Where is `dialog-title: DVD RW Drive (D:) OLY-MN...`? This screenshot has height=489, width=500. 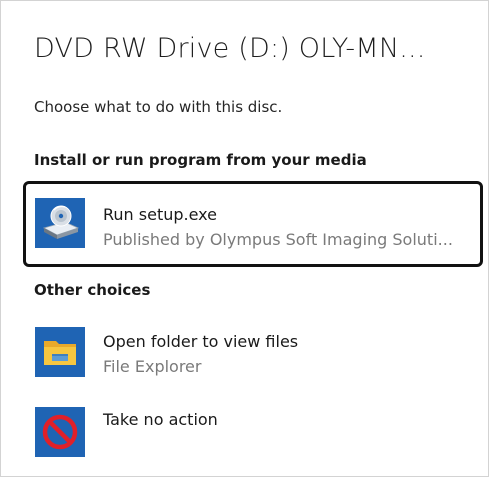
dialog-title: DVD RW Drive (D:) OLY-MN... is located at coordinates (230, 48).